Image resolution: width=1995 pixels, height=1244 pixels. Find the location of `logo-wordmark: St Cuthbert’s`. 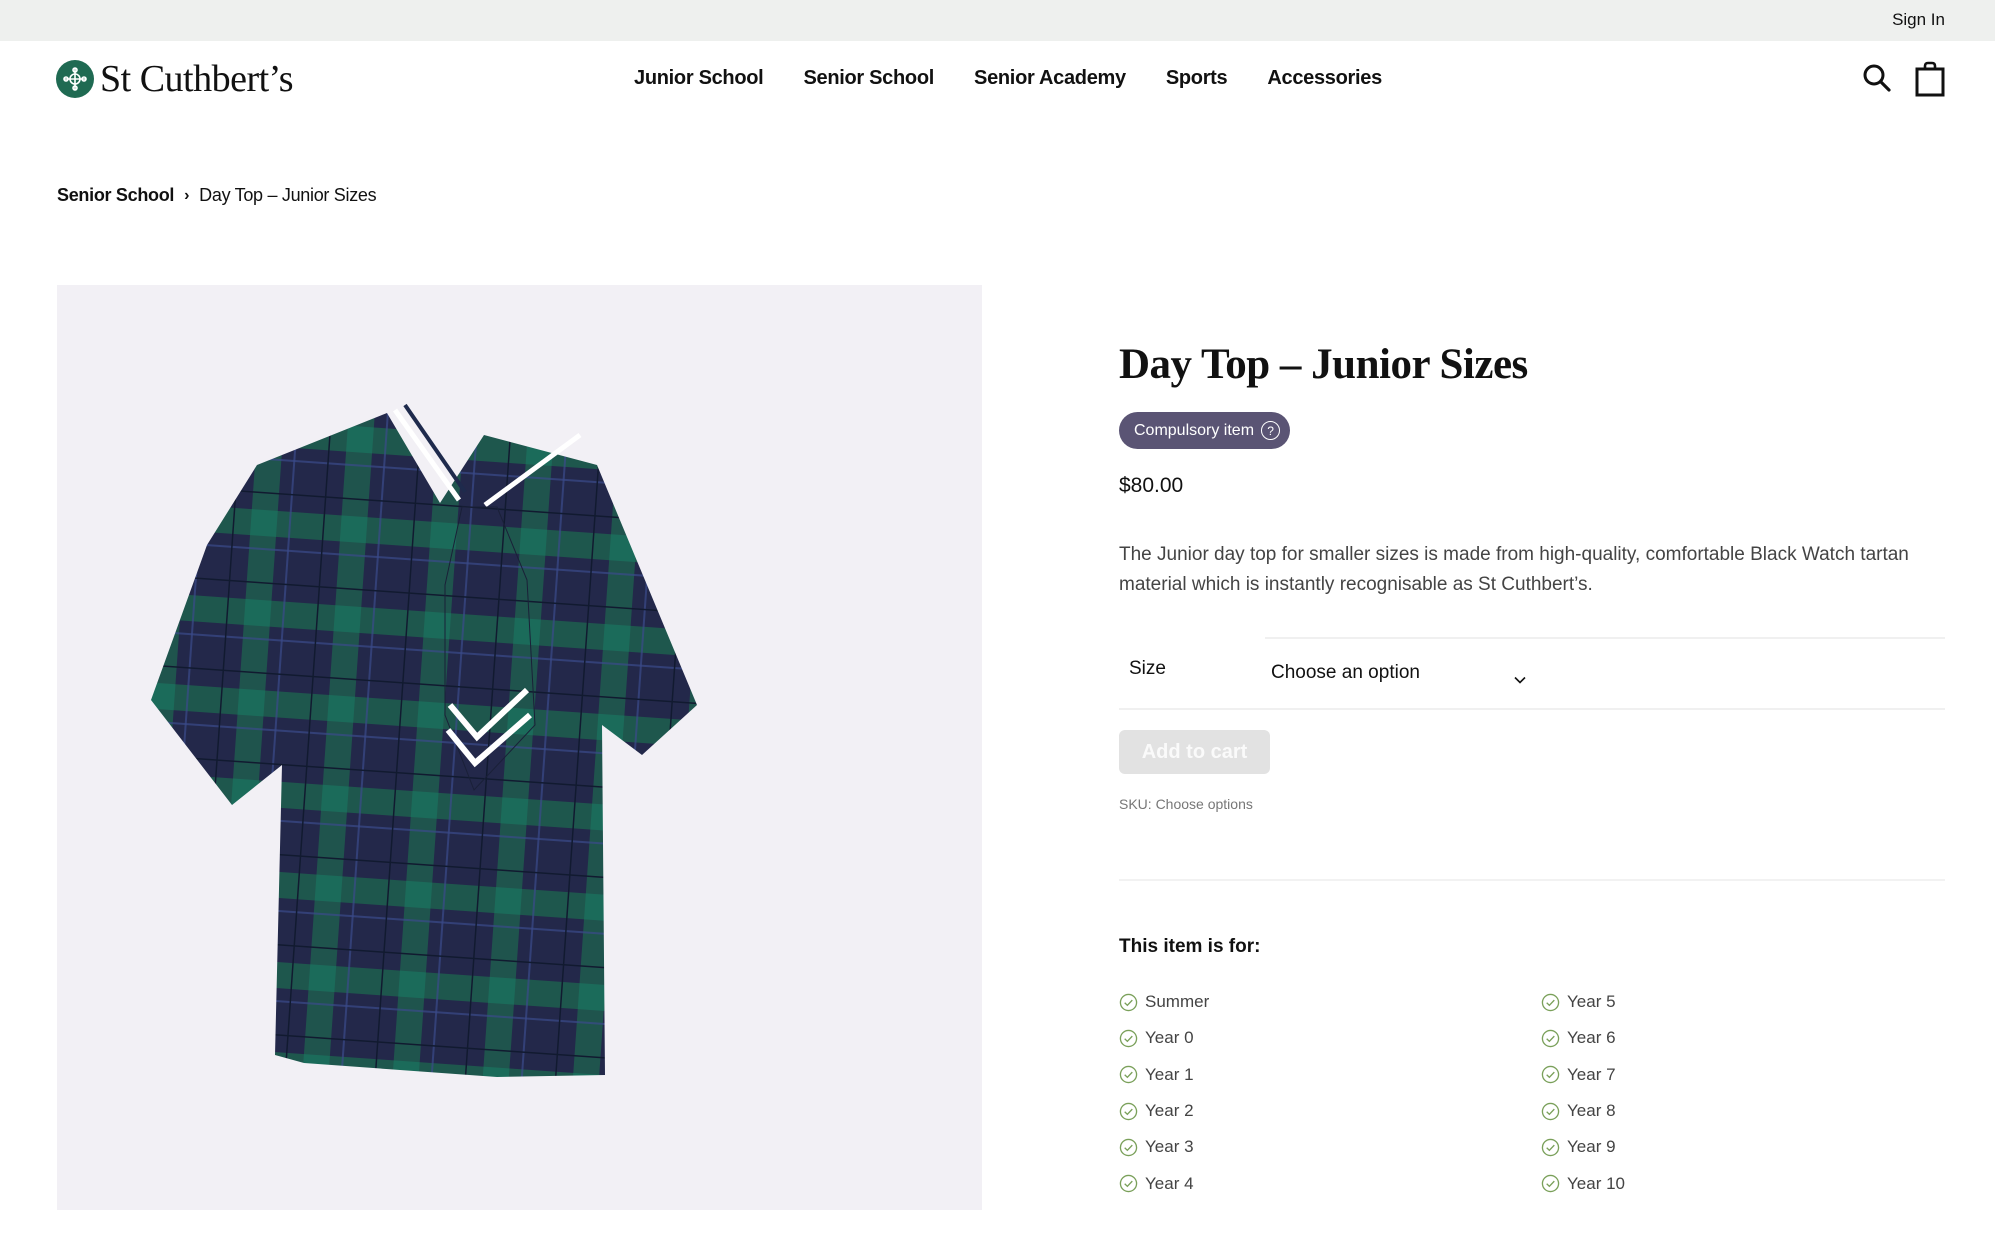

logo-wordmark: St Cuthbert’s is located at coordinates (197, 79).